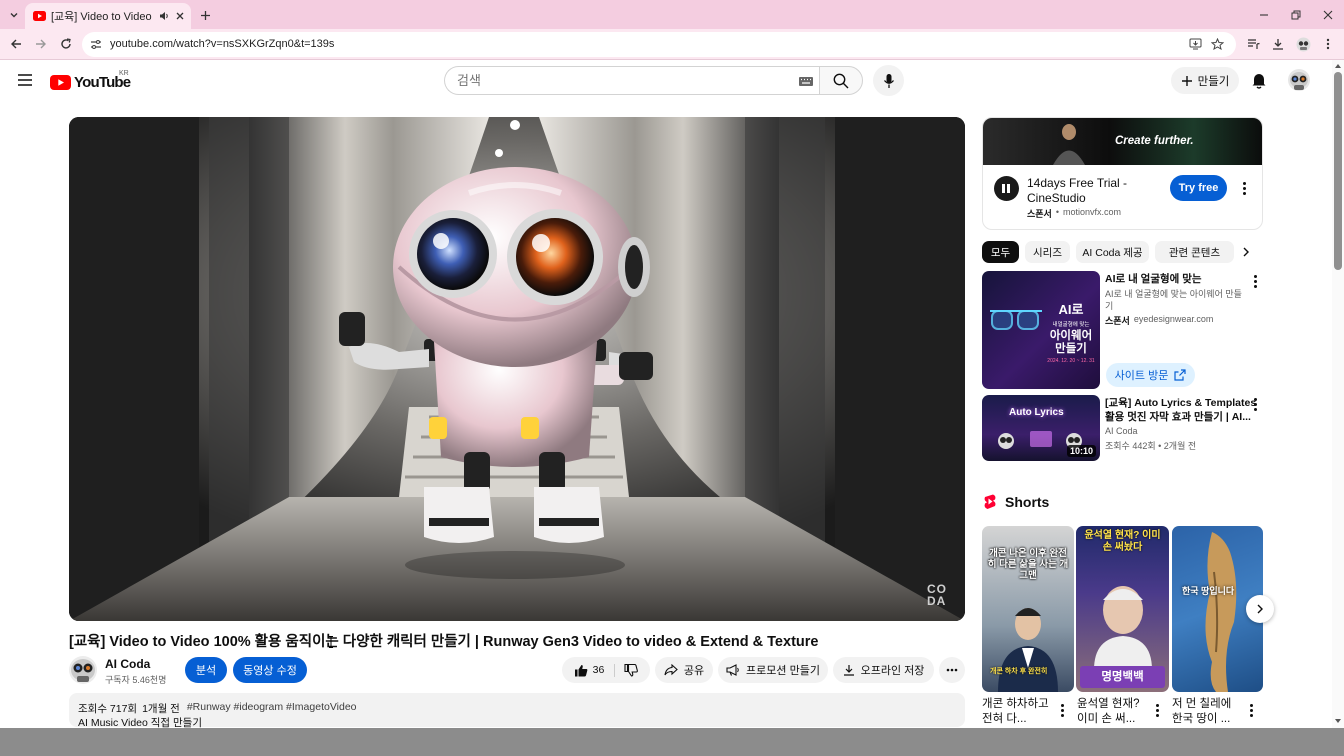 Image resolution: width=1344 pixels, height=756 pixels. What do you see at coordinates (1338, 394) in the screenshot?
I see `page-scrollbar` at bounding box center [1338, 394].